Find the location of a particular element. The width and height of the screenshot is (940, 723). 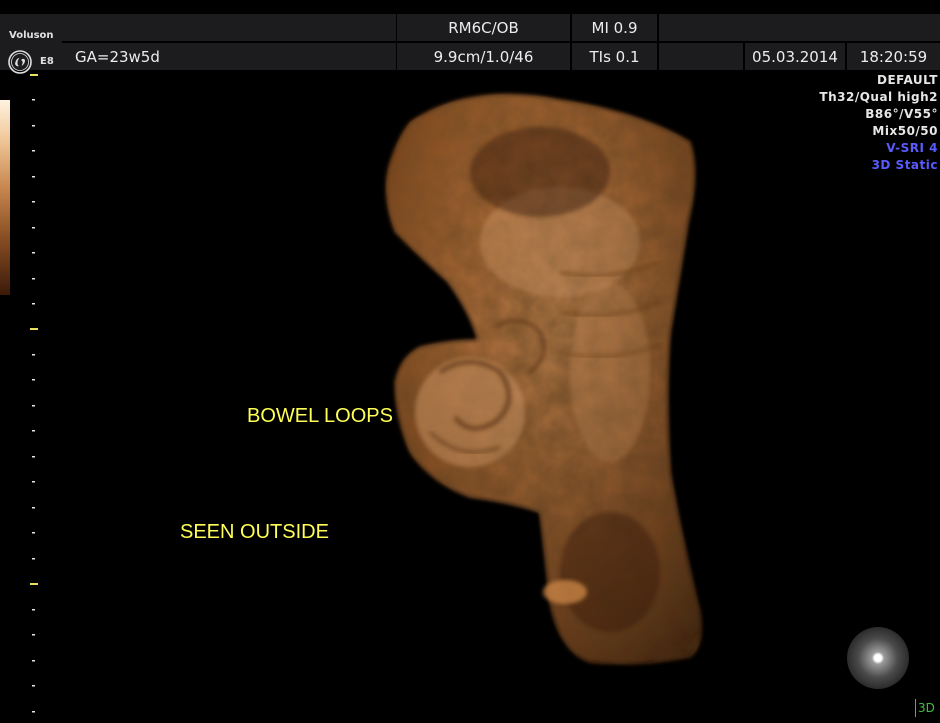

date-label: 05.03.2014 is located at coordinates (795, 56).